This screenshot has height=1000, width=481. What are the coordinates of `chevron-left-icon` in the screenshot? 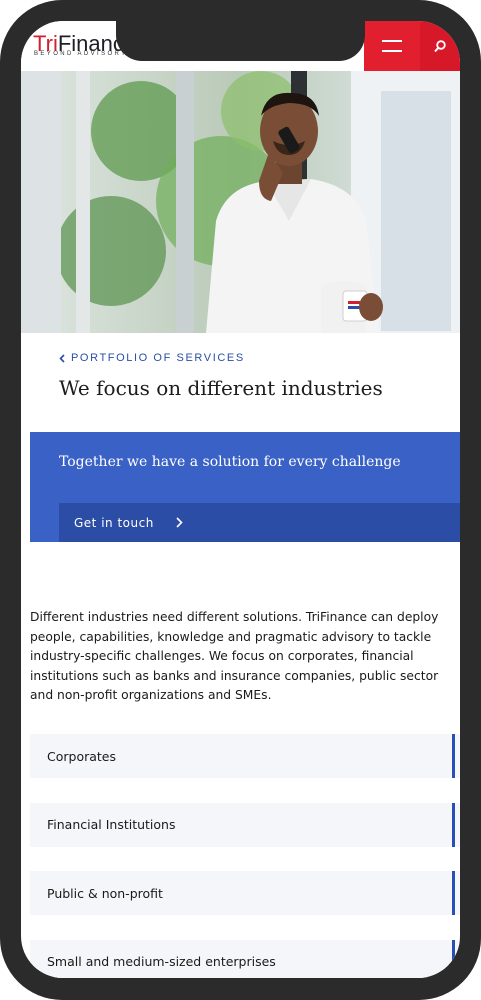 It's located at (62, 358).